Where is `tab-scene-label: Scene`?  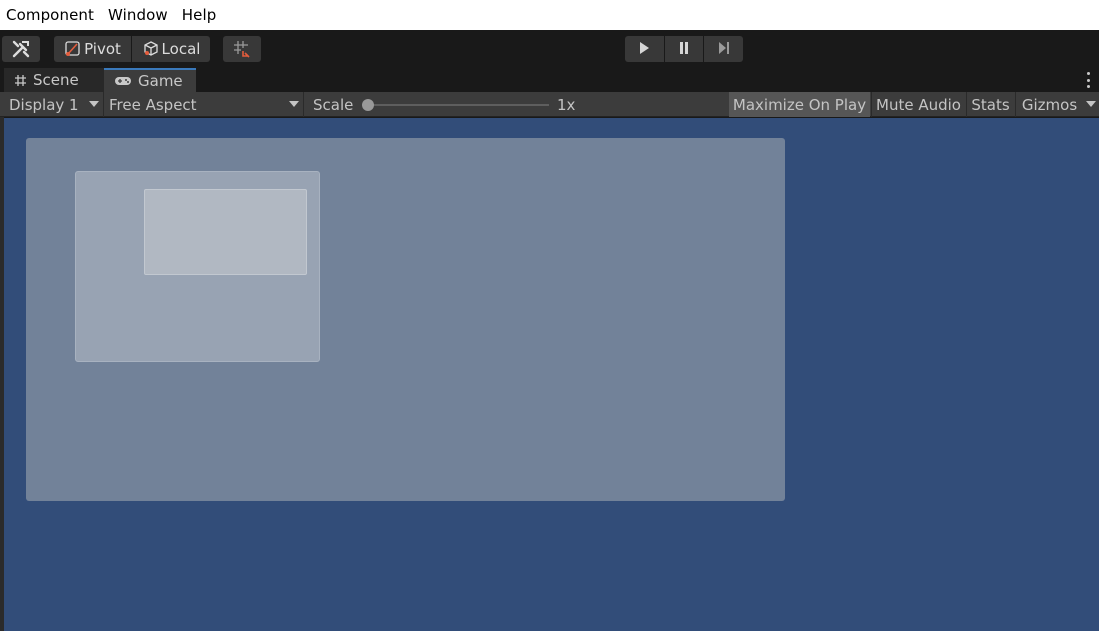 tab-scene-label: Scene is located at coordinates (56, 80).